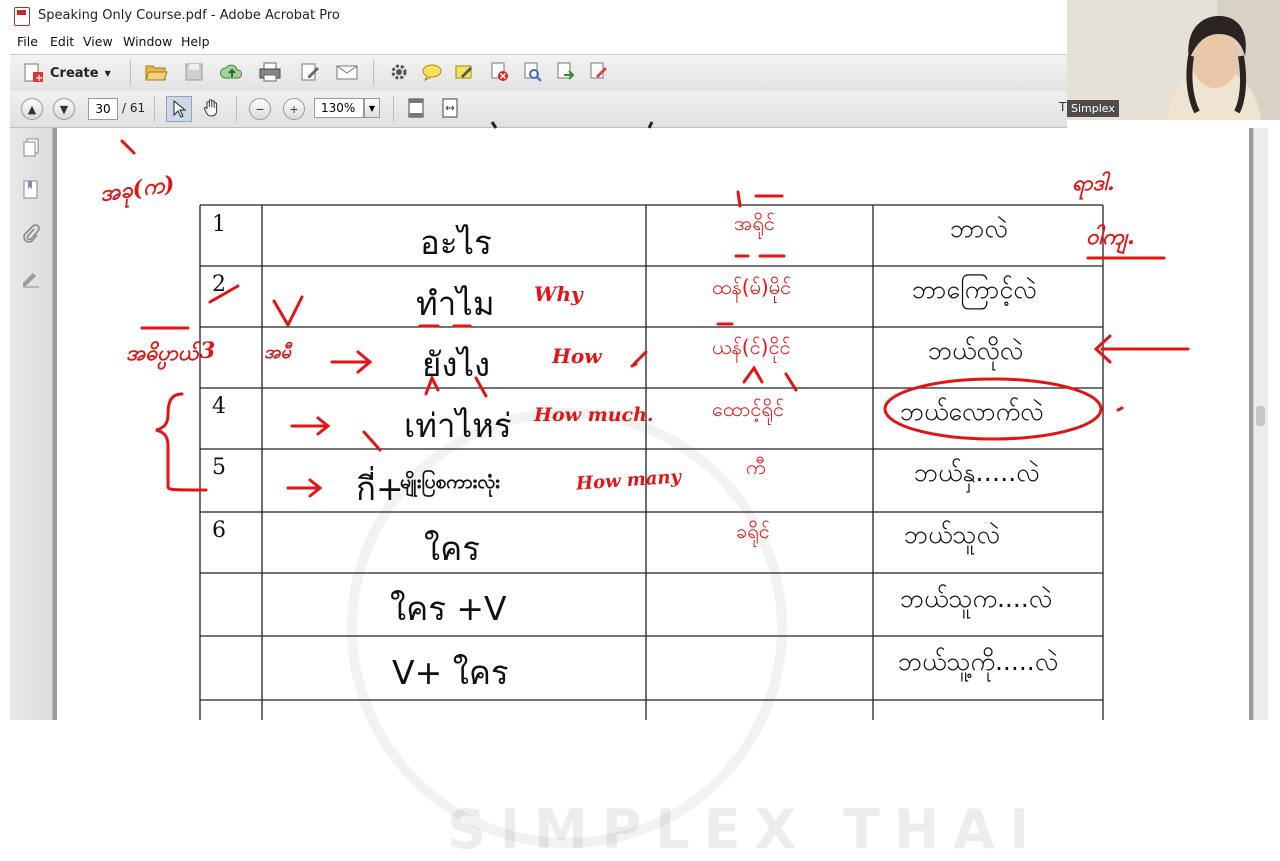  Describe the element at coordinates (219, 406) in the screenshot. I see `row-number: 4` at that location.